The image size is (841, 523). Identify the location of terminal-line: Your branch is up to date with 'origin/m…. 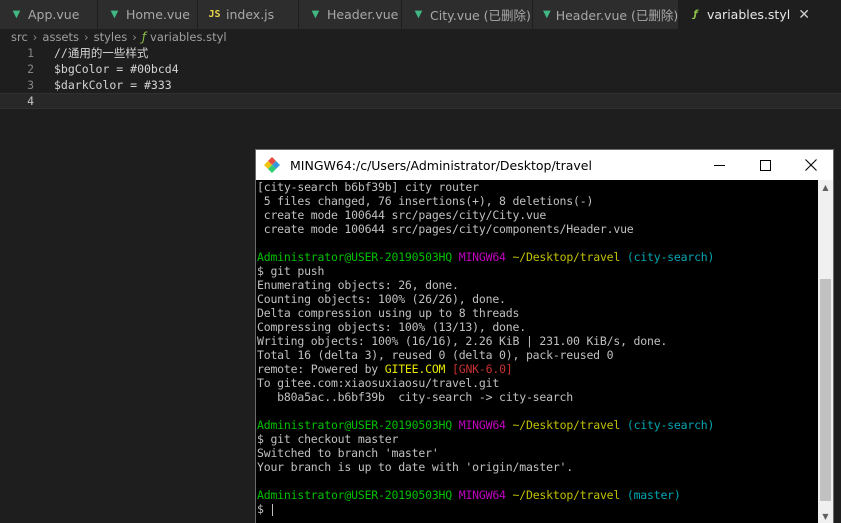
(415, 467).